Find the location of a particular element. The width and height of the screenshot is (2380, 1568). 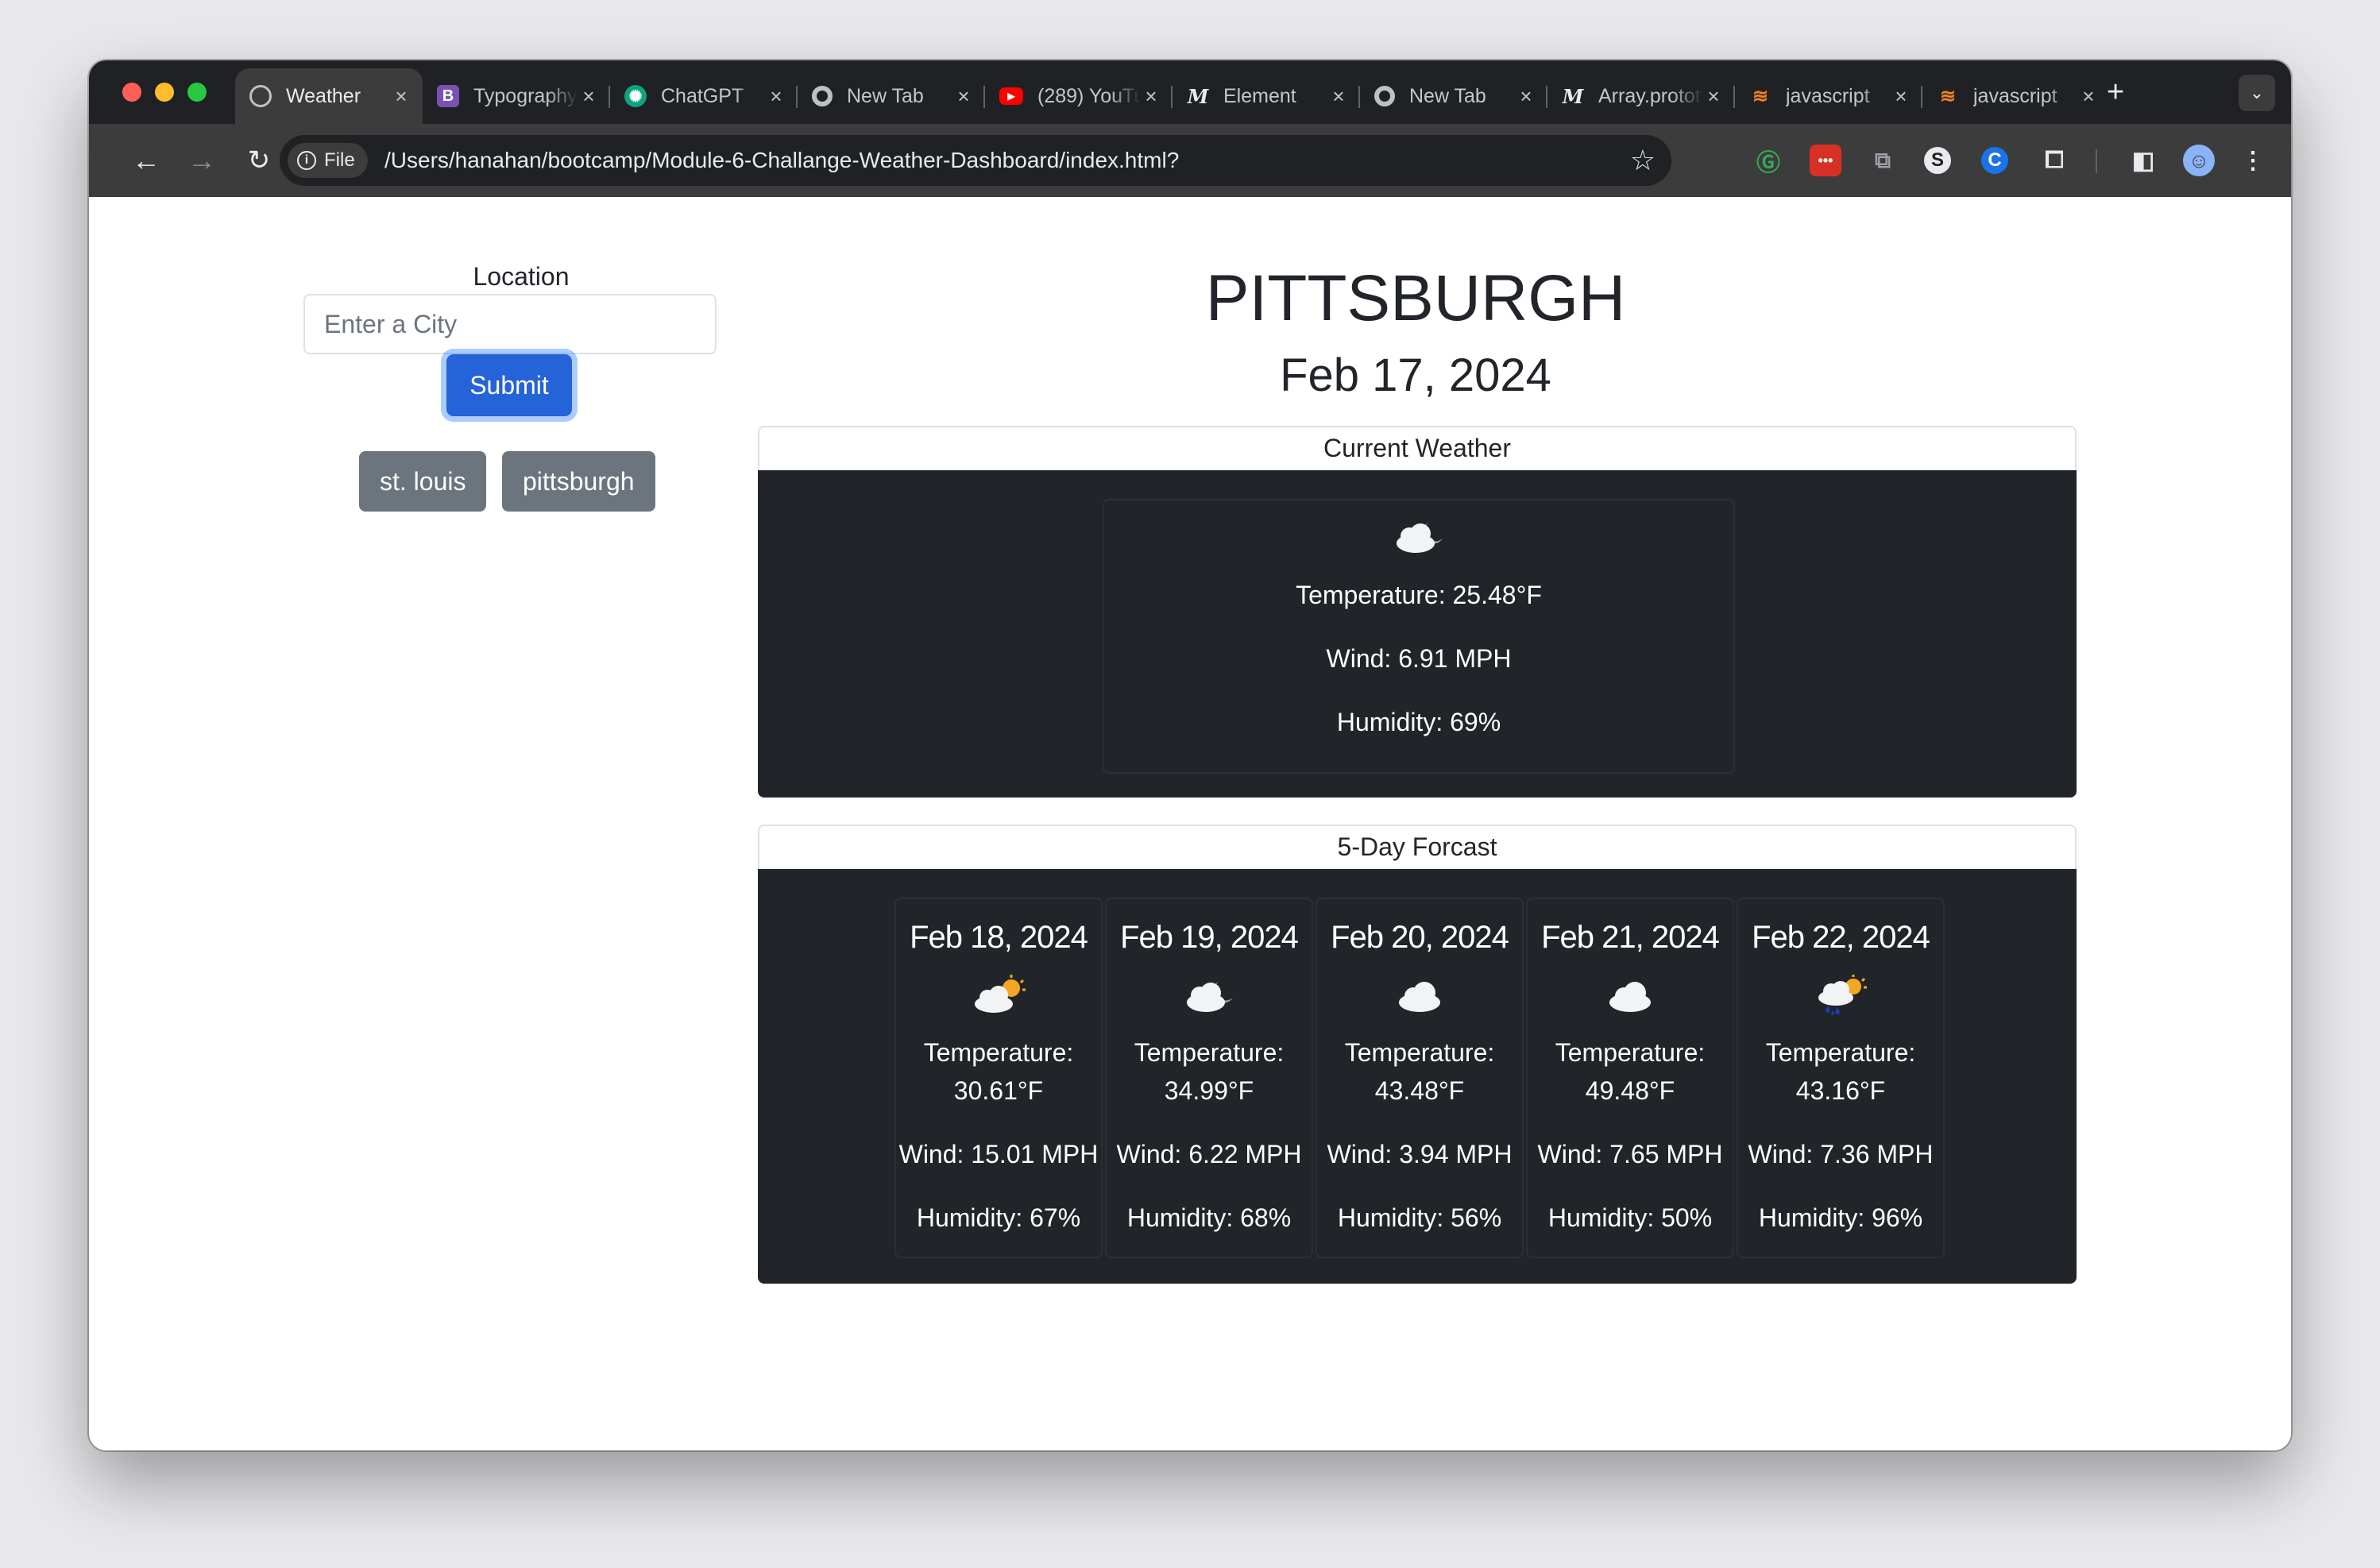

copy-extension-icon: ⧉ is located at coordinates (1883, 160).